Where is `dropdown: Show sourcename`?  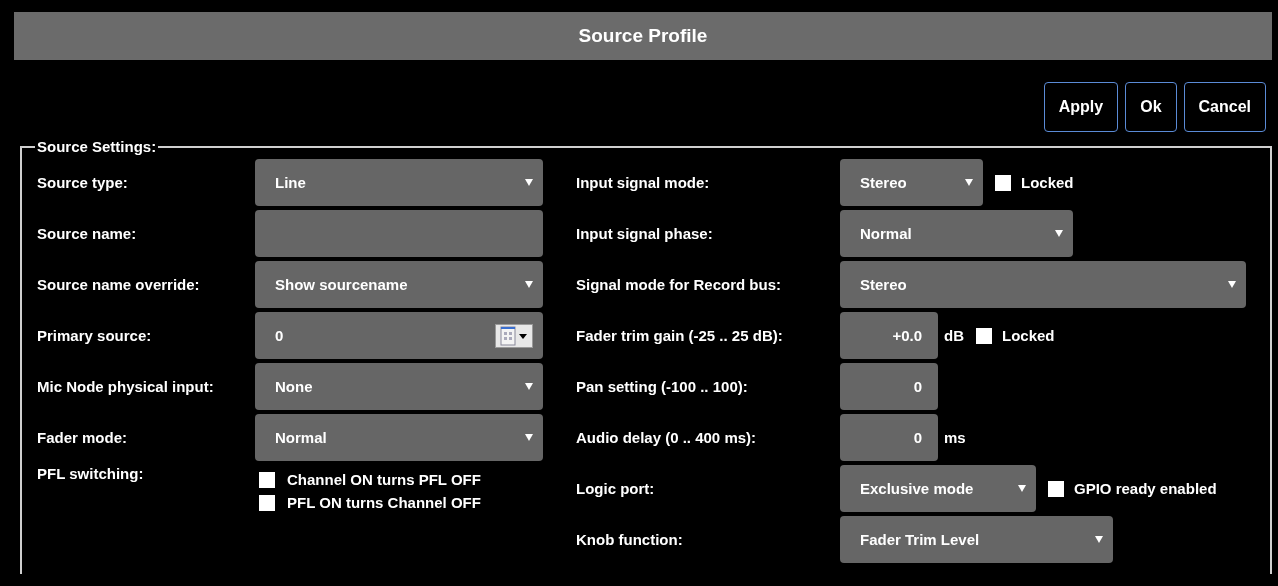 dropdown: Show sourcename is located at coordinates (399, 284).